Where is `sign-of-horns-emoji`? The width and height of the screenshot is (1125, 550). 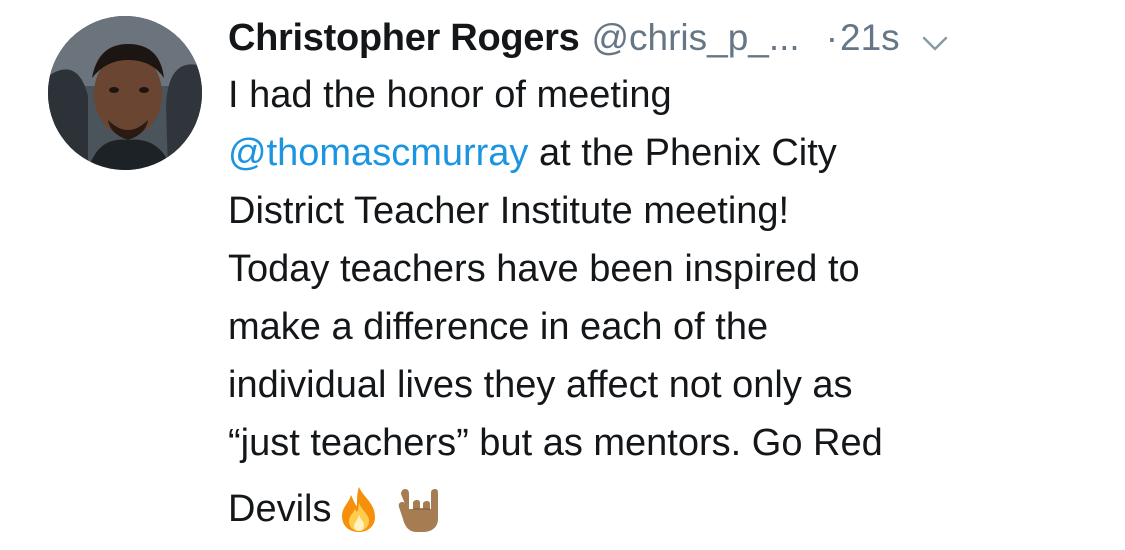
sign-of-horns-emoji is located at coordinates (419, 510).